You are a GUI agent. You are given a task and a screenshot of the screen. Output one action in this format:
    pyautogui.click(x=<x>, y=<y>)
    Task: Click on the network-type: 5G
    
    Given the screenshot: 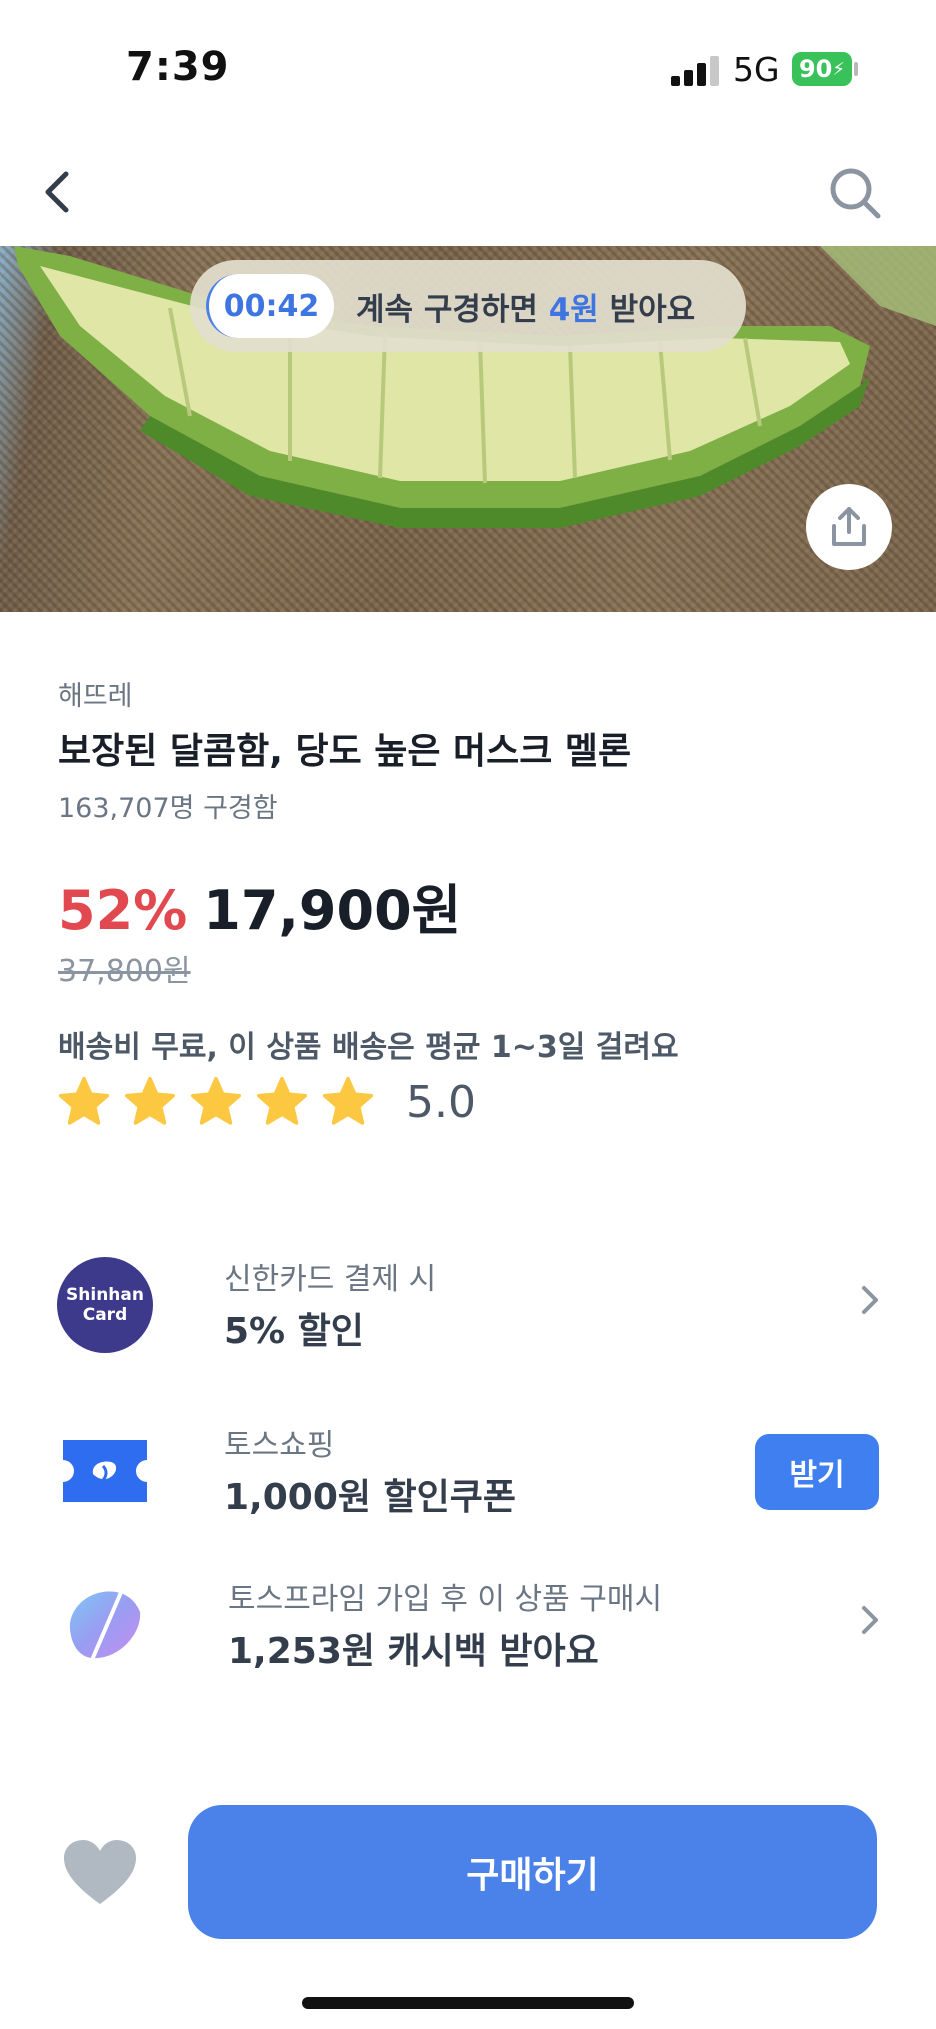 What is the action you would take?
    pyautogui.click(x=756, y=69)
    